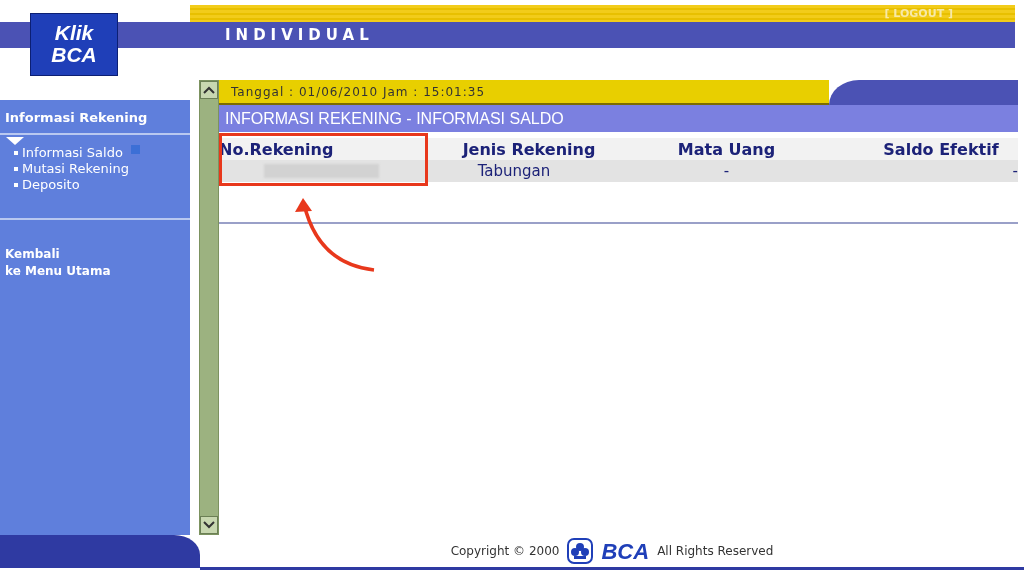  What do you see at coordinates (300, 35) in the screenshot?
I see `section-title: INDIVIDUAL` at bounding box center [300, 35].